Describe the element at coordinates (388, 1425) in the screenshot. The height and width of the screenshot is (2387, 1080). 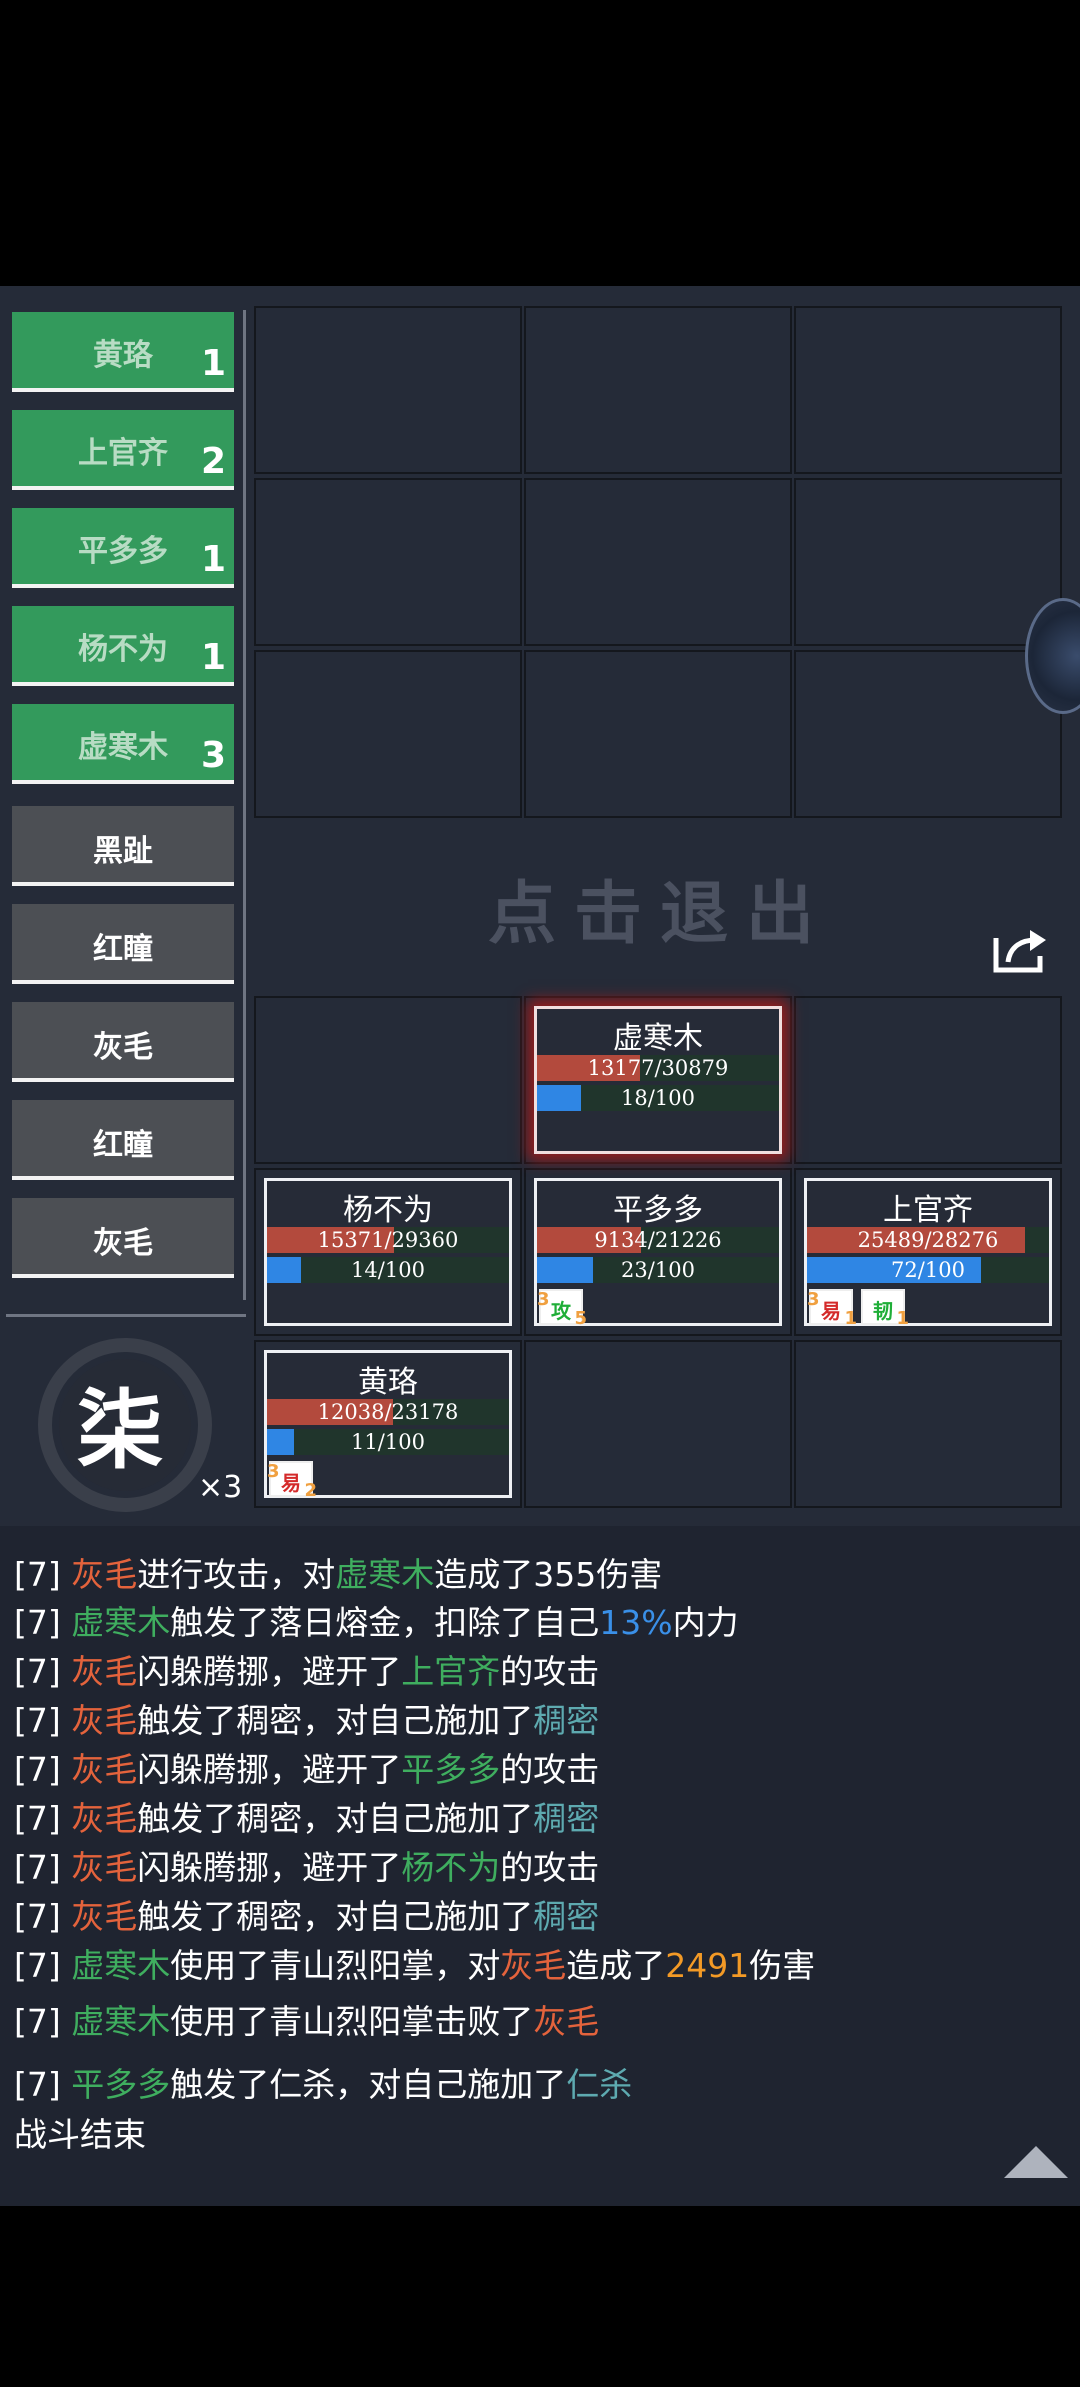
I see `unit-card-huangluo: 黄珞 12038/23178 11/100 易32` at that location.